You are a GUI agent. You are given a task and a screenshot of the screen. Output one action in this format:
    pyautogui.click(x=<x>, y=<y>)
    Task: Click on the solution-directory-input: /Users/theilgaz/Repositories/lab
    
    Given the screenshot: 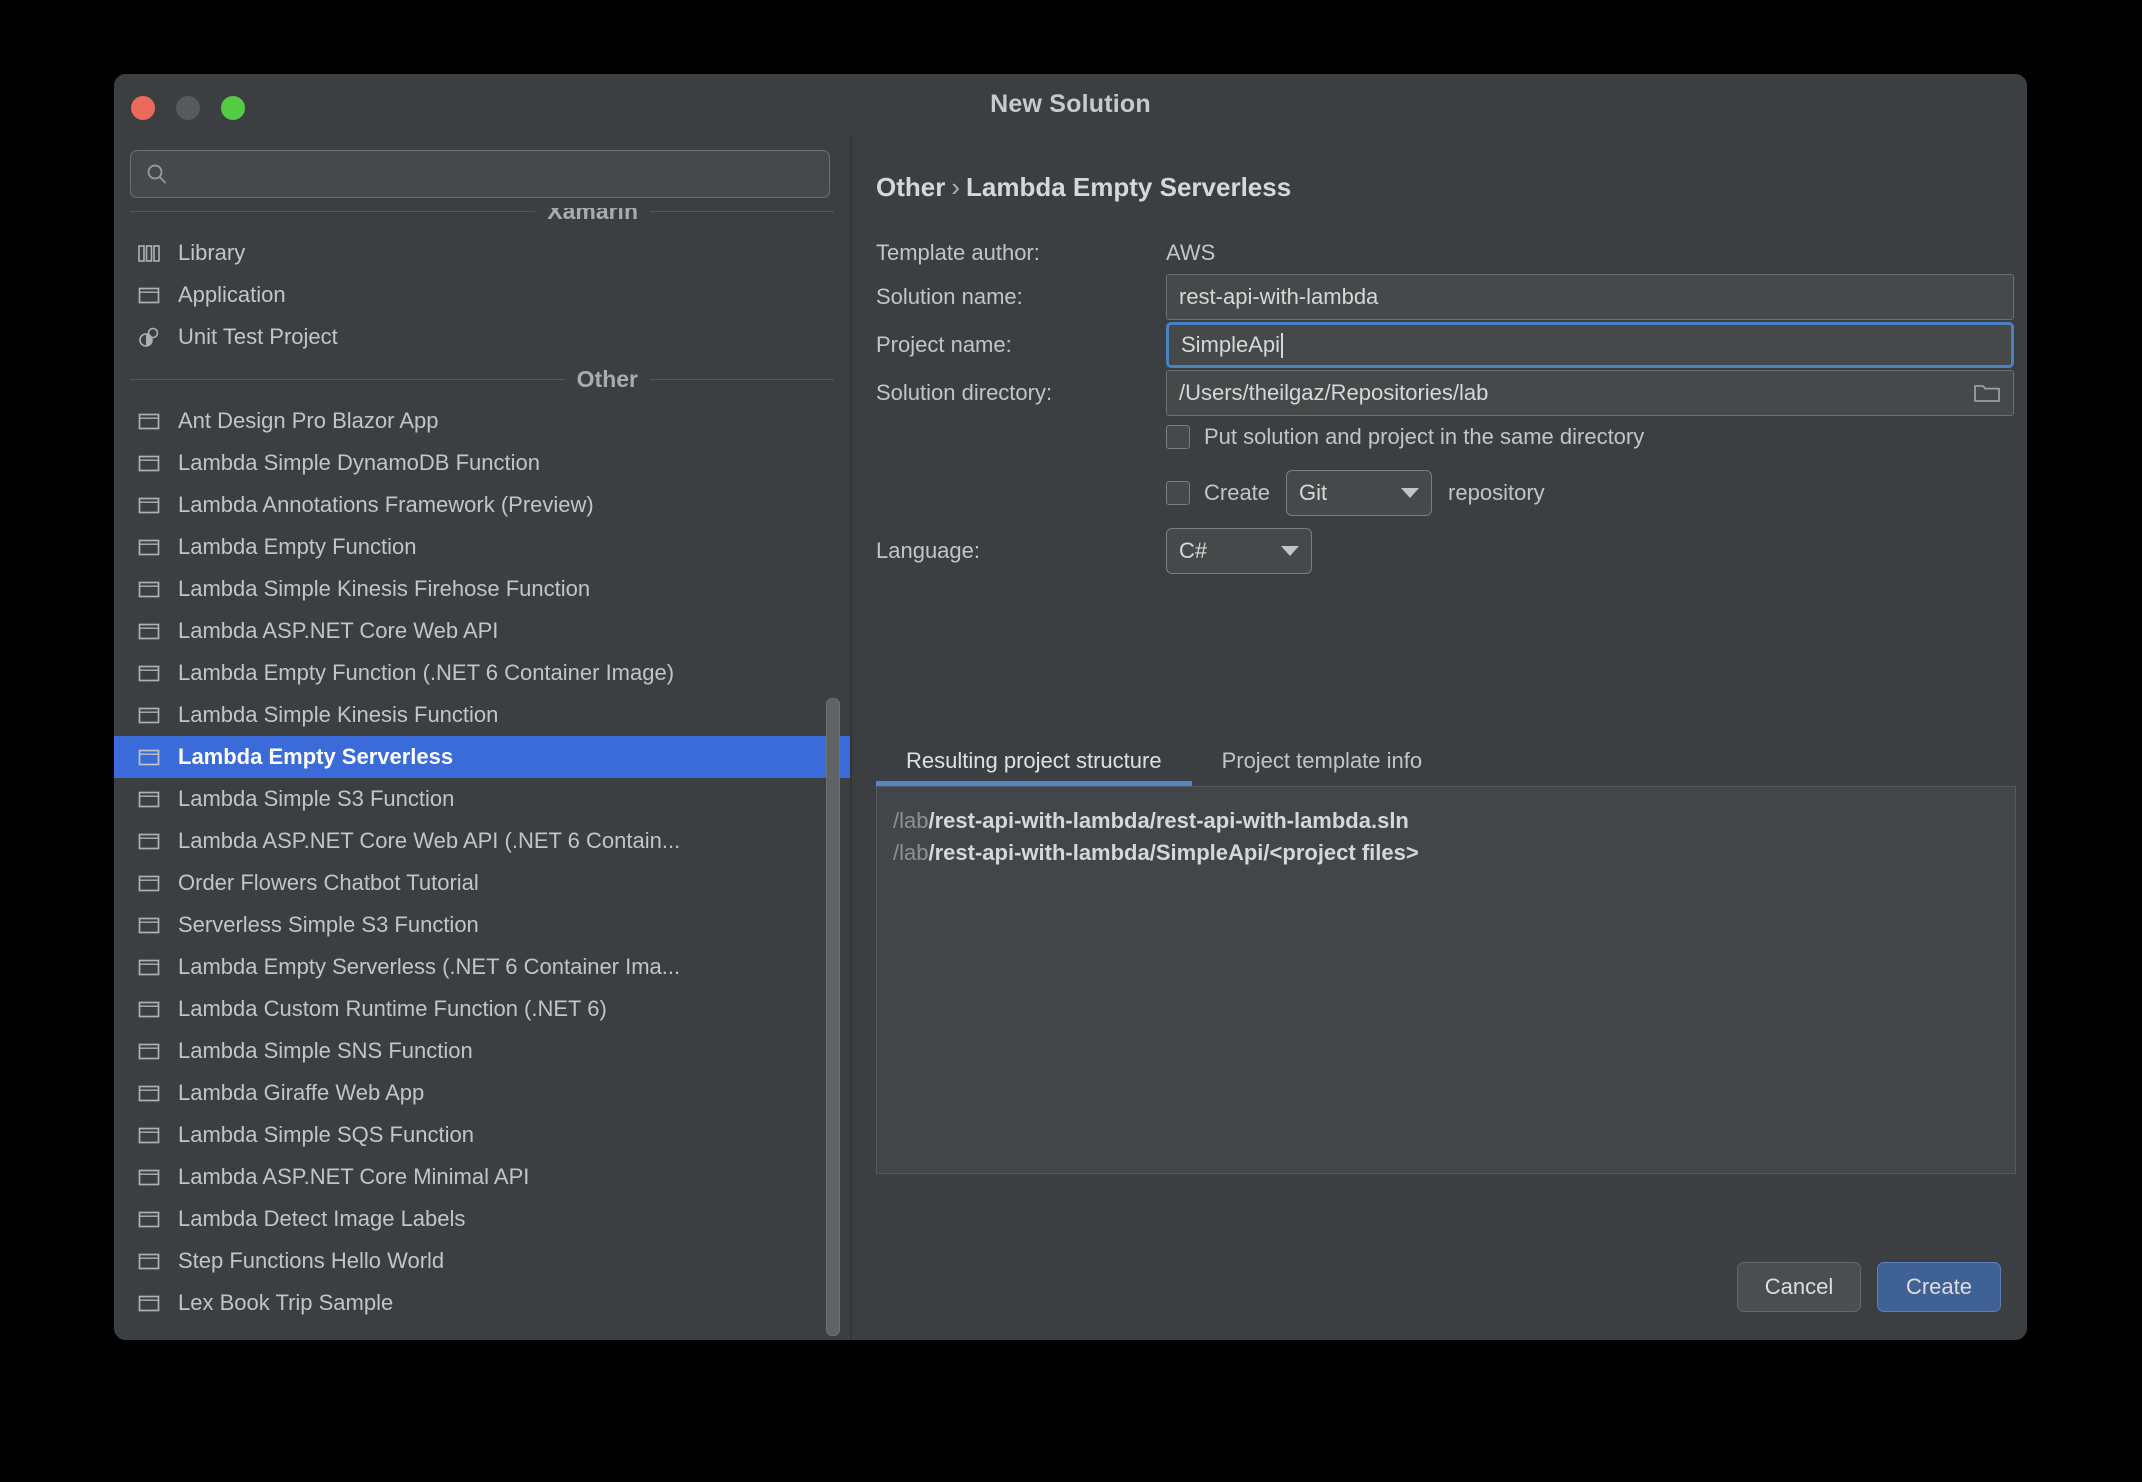 What is the action you would take?
    pyautogui.click(x=1590, y=393)
    